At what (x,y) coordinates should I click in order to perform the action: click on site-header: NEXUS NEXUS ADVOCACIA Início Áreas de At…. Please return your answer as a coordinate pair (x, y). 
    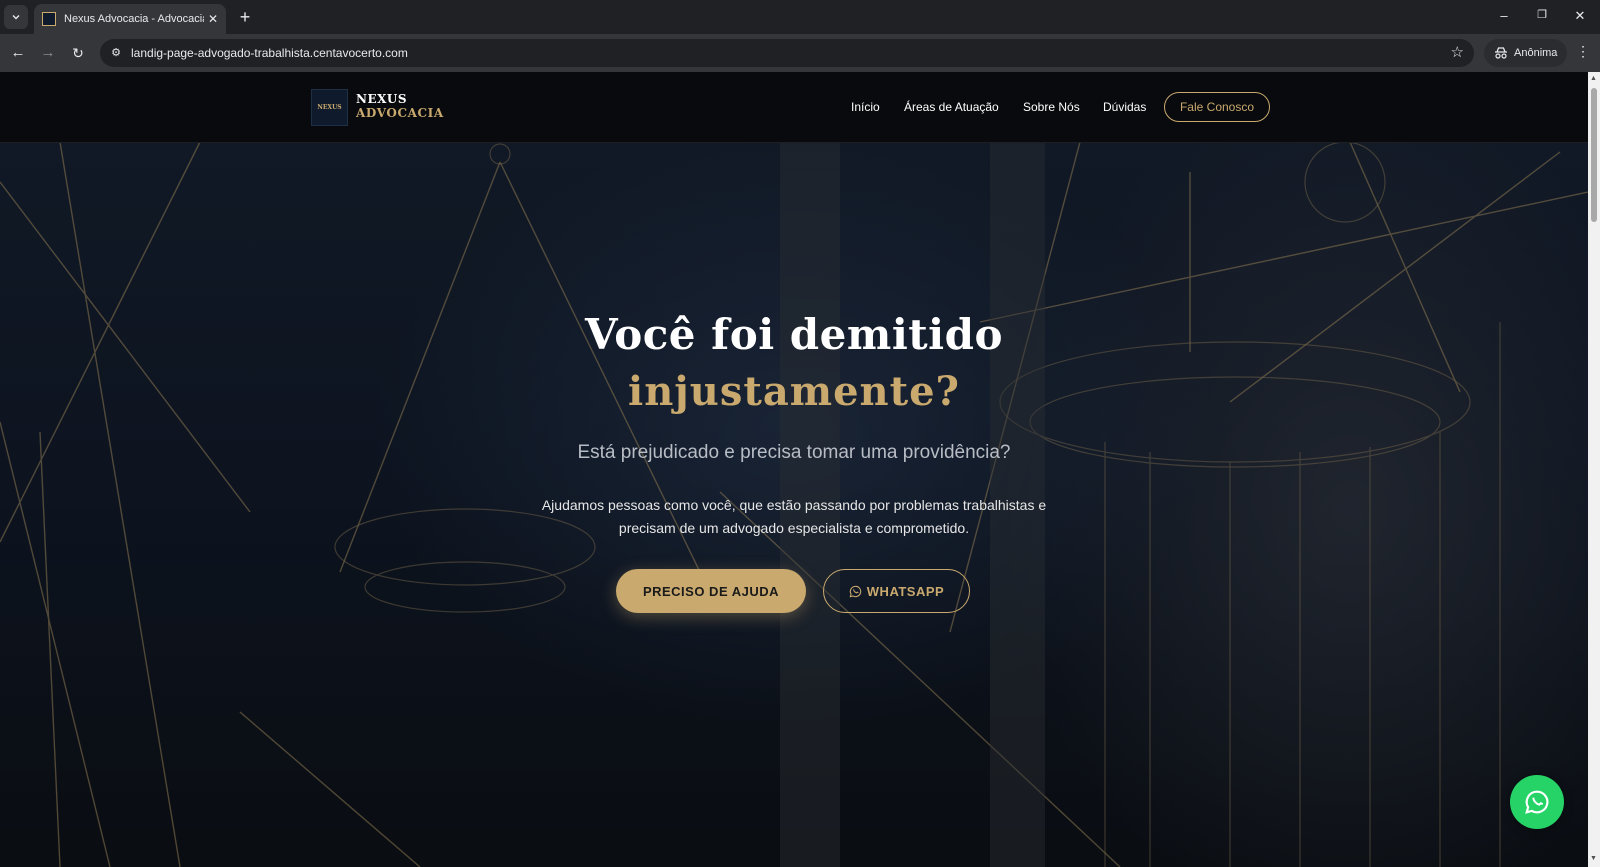
    Looking at the image, I should click on (794, 107).